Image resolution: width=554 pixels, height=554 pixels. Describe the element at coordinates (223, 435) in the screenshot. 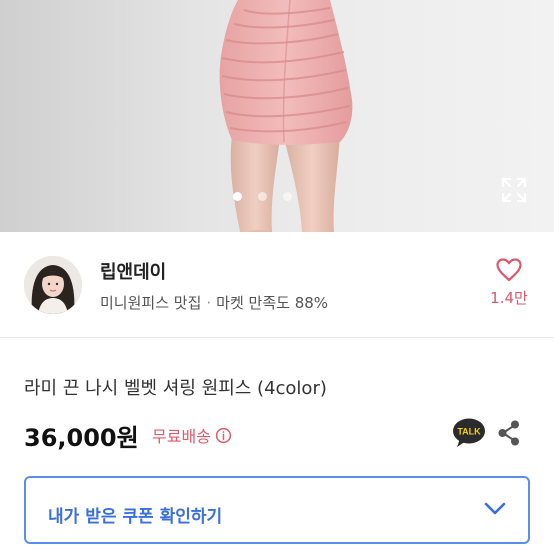

I see `info-circle-icon` at that location.